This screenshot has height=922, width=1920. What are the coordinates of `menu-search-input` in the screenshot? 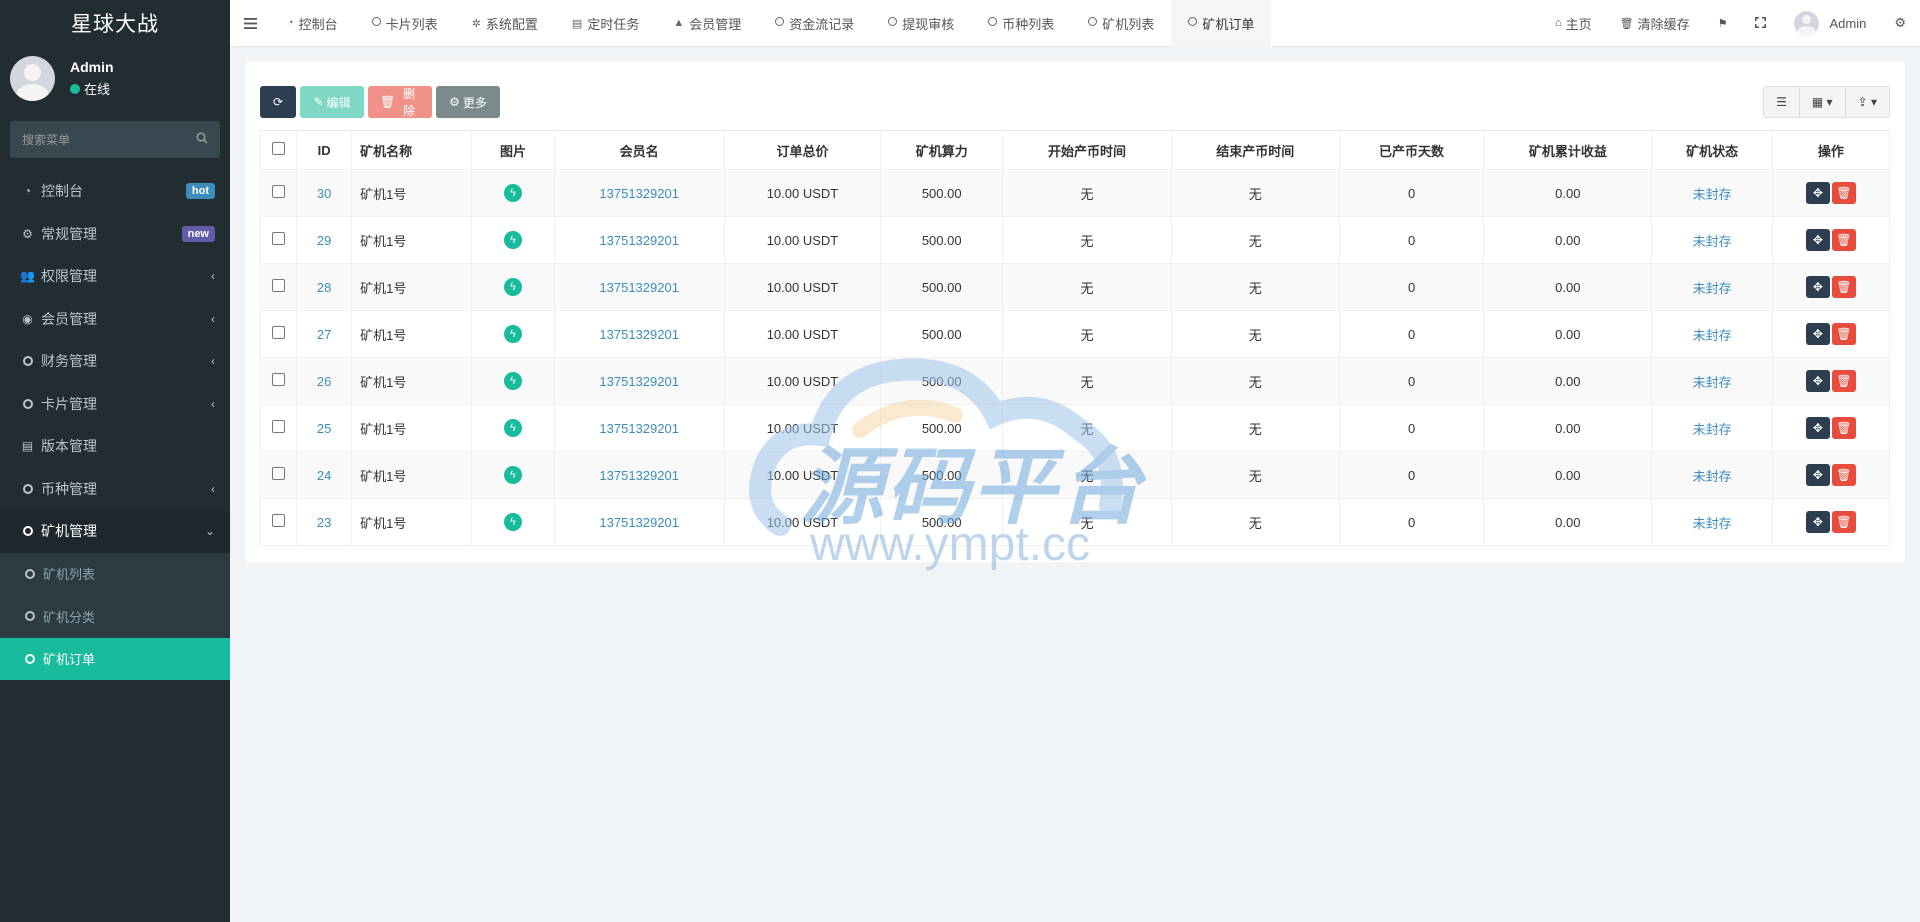 It's located at (109, 139).